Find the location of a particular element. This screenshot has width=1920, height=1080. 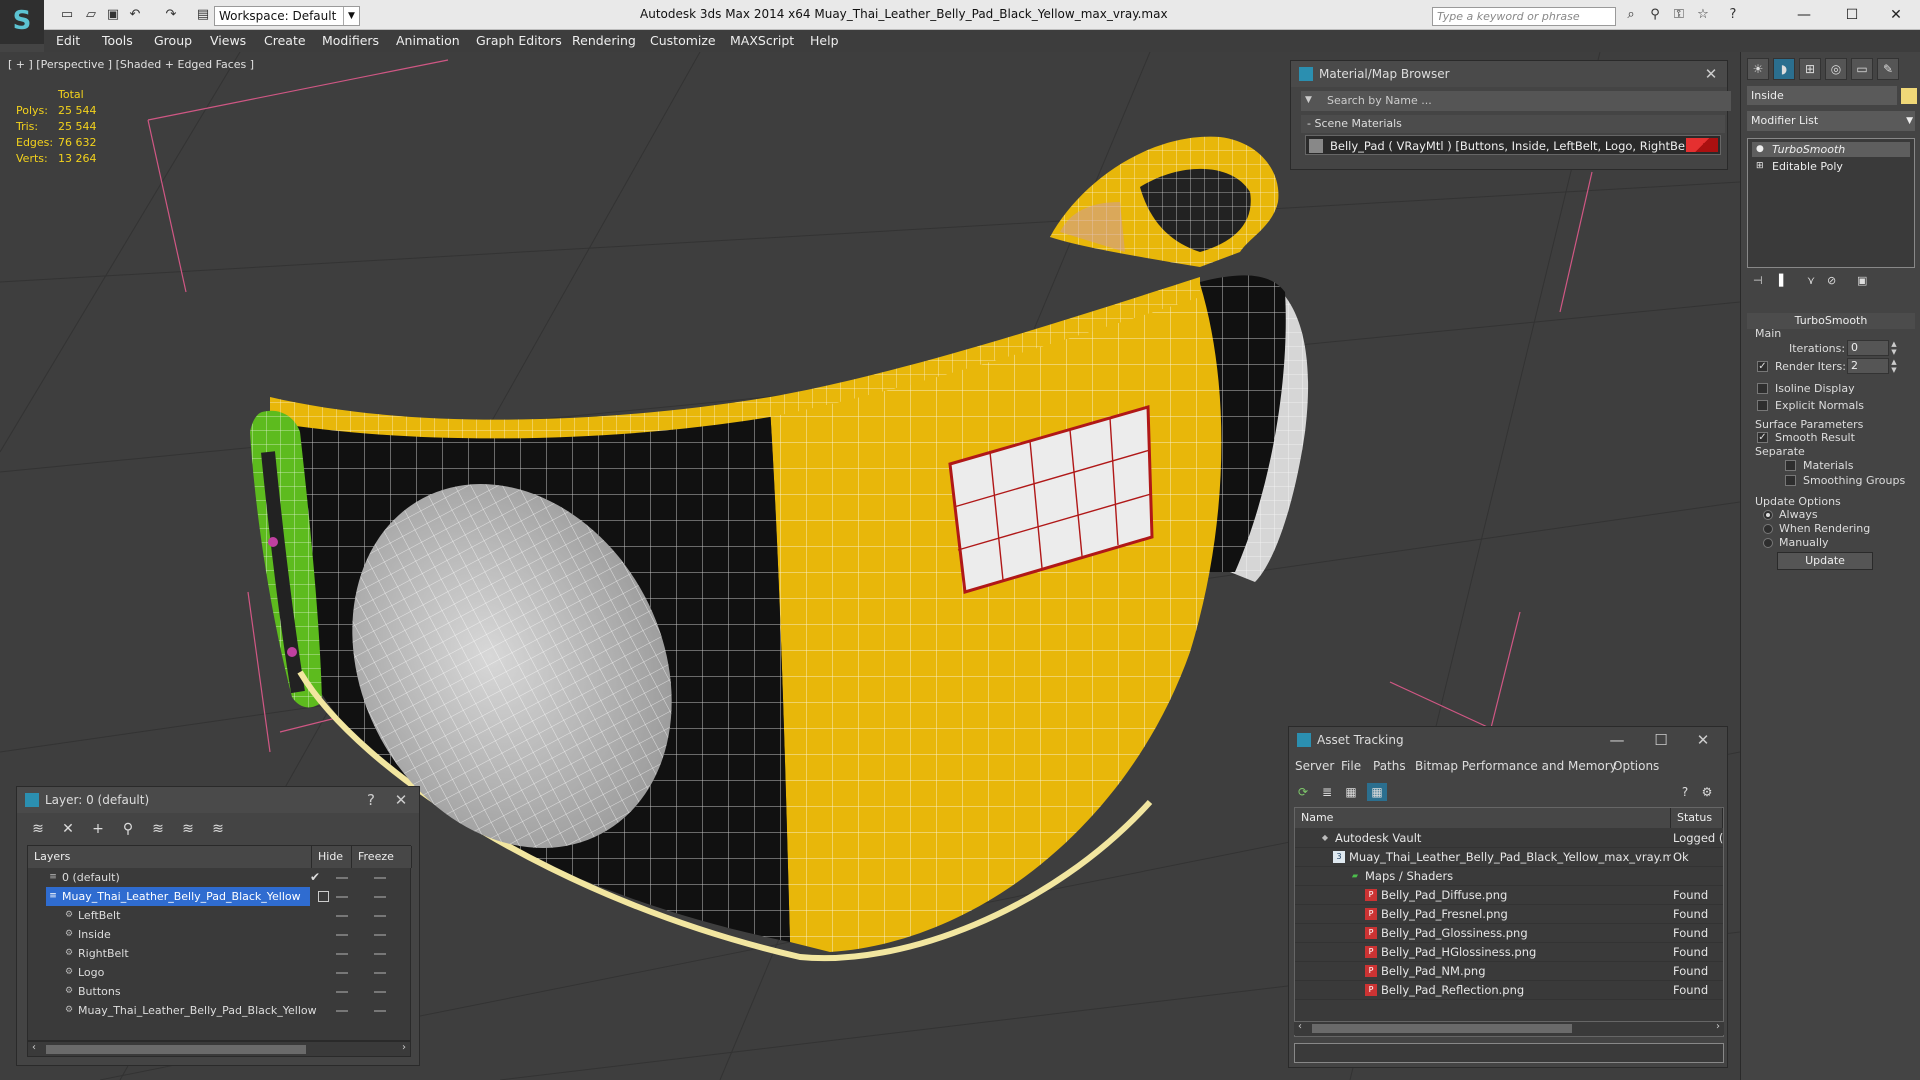

thumbnail-view-icon: ▦ is located at coordinates (1351, 792).